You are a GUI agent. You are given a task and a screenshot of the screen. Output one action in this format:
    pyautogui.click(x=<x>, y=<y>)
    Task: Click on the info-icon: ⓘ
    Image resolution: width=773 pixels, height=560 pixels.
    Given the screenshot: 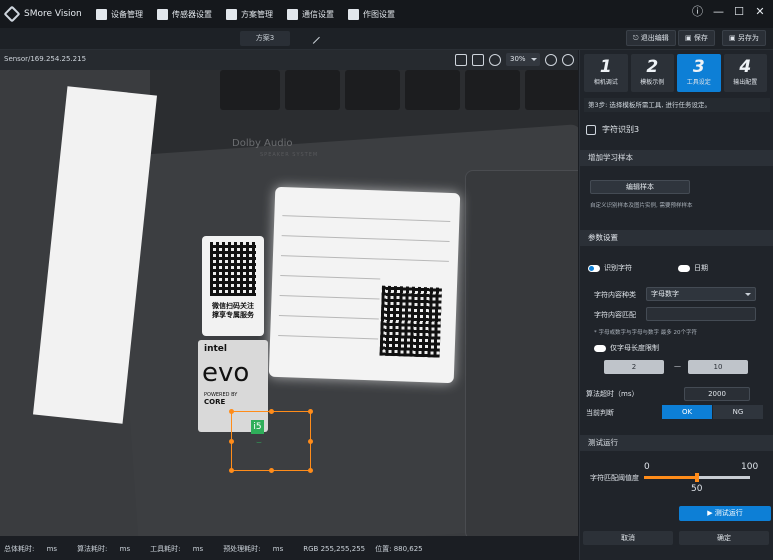 What is the action you would take?
    pyautogui.click(x=697, y=11)
    